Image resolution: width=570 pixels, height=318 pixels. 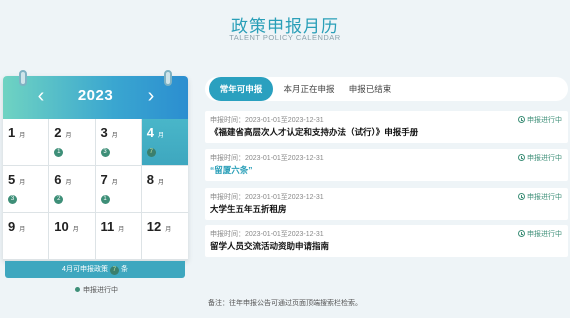 I want to click on month-number: 6, so click(x=58, y=179).